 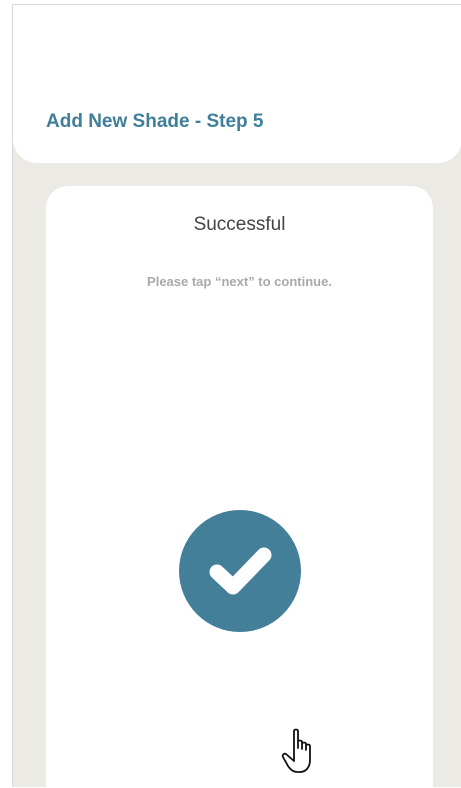 What do you see at coordinates (155, 121) in the screenshot?
I see `page-title: Add New Shade - Step 5` at bounding box center [155, 121].